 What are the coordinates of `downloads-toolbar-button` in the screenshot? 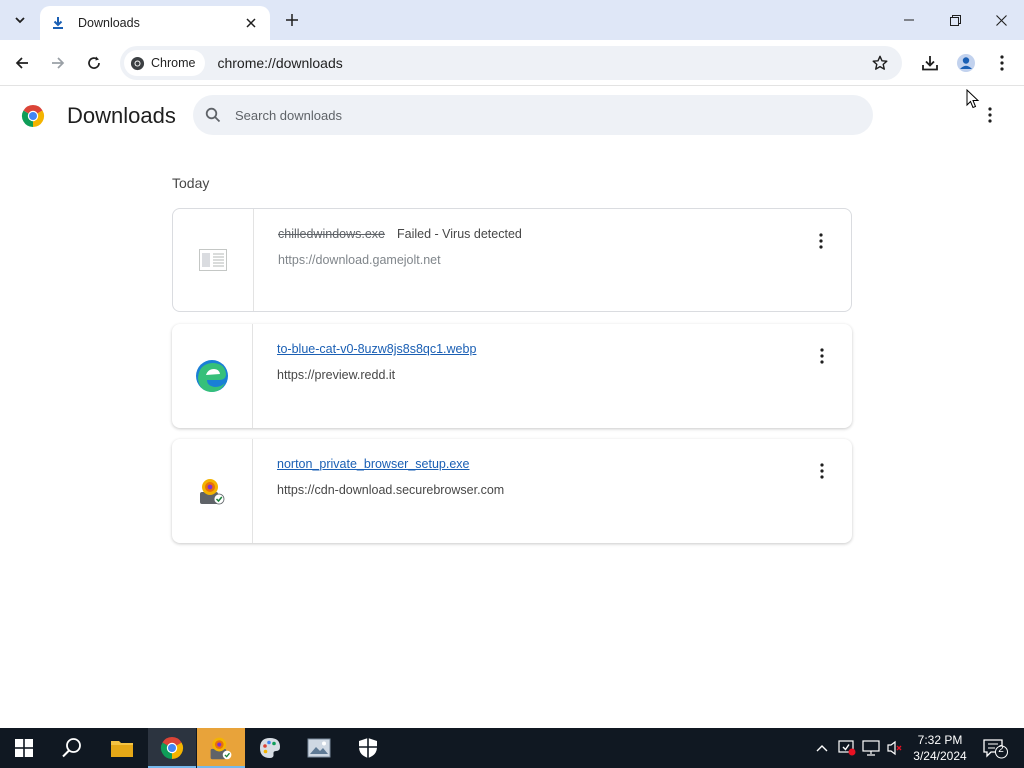 It's located at (930, 63).